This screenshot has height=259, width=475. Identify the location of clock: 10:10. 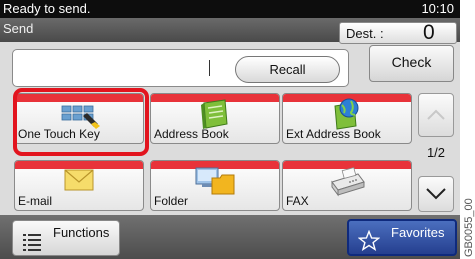
(437, 8).